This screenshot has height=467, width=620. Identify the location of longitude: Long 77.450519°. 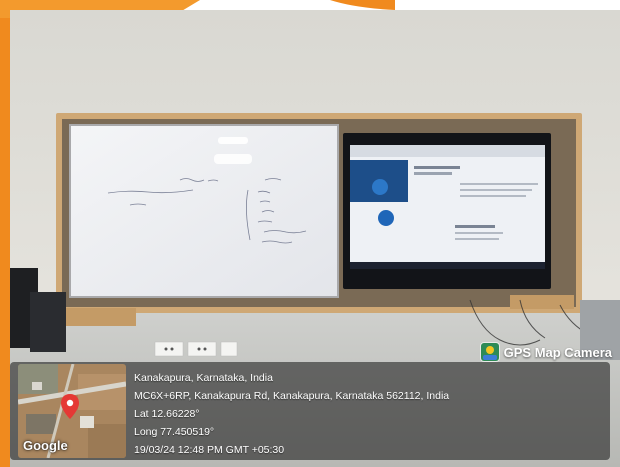
(174, 432).